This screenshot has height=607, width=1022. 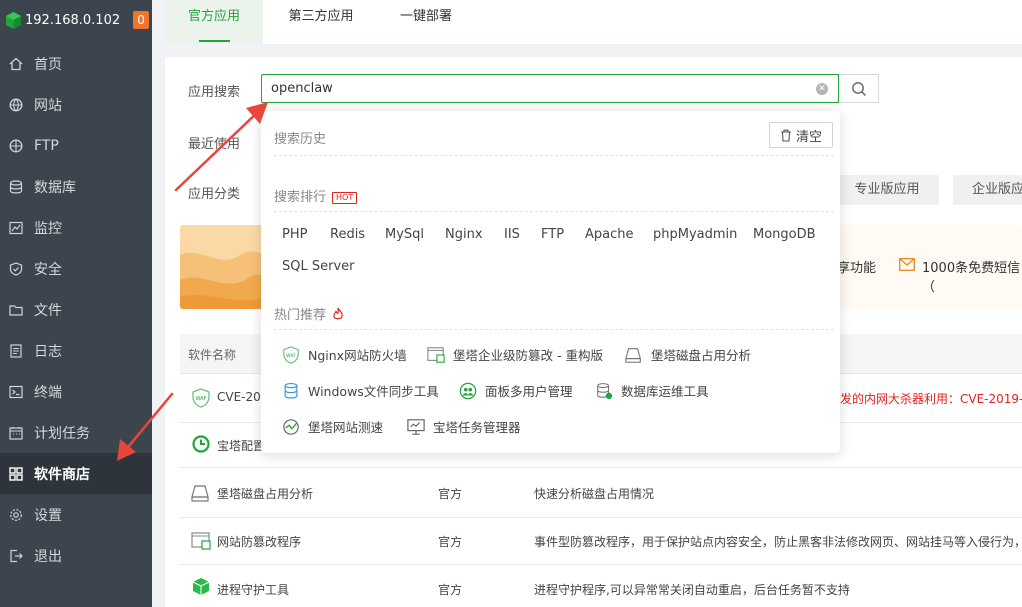 What do you see at coordinates (528, 355) in the screenshot?
I see `recommend-label: 堡塔企业级防篡改 - 重构版` at bounding box center [528, 355].